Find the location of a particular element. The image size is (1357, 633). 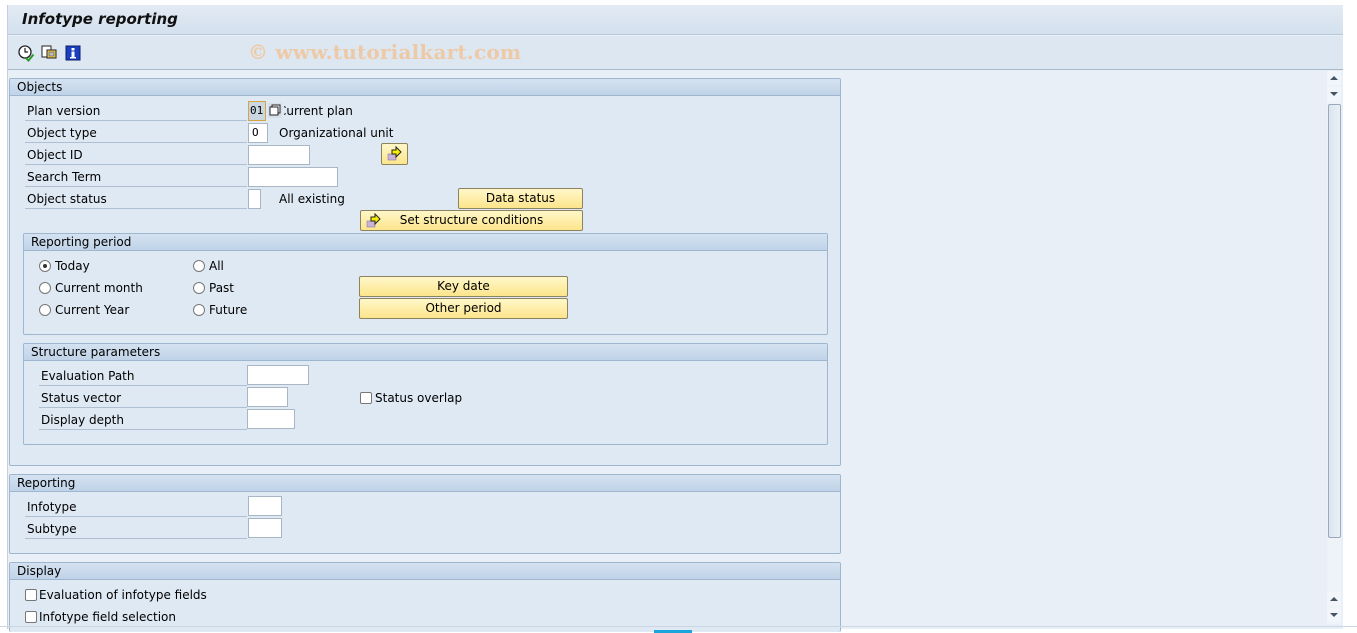

objects-group-header: Objects is located at coordinates (425, 87).